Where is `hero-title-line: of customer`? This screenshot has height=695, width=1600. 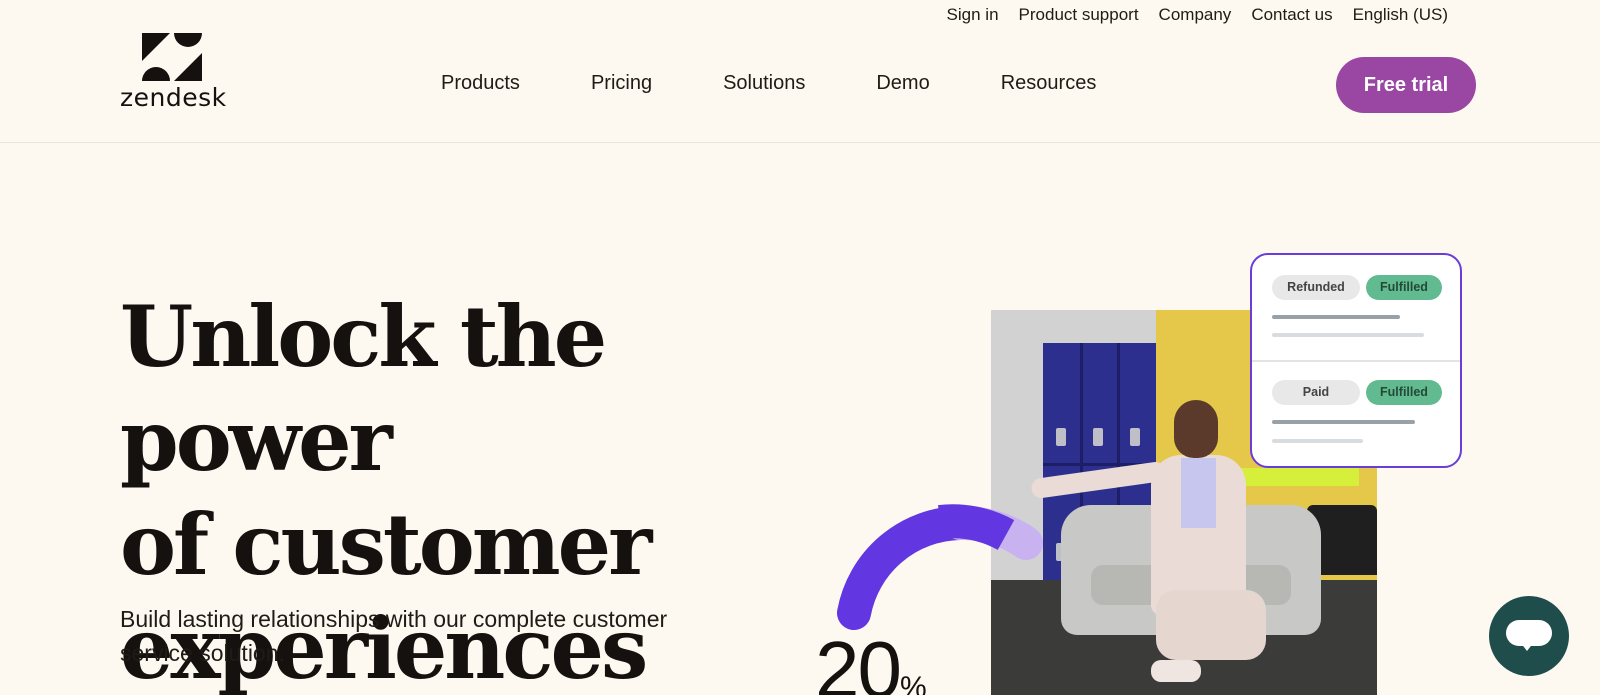 hero-title-line: of customer is located at coordinates (386, 544).